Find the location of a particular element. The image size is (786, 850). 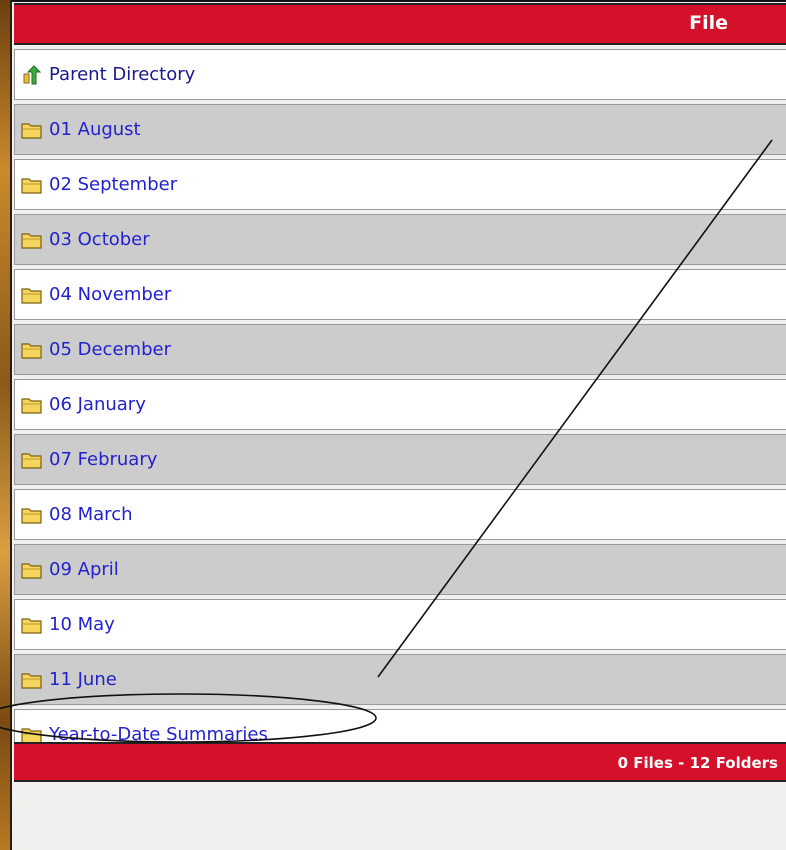

folder-row: 03 October is located at coordinates (400, 239).